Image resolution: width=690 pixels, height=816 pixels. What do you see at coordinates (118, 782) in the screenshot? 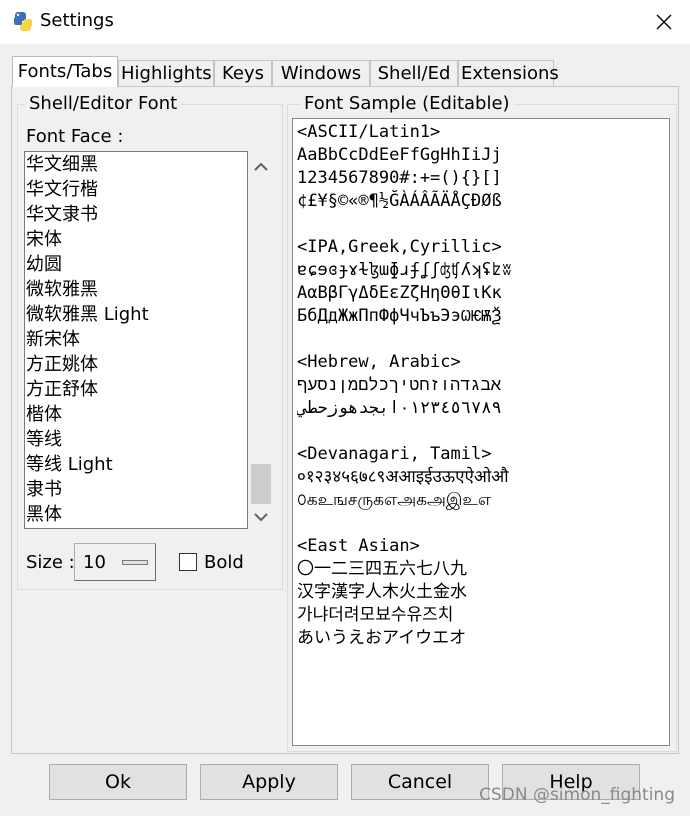
I see `ok-button: Ok` at bounding box center [118, 782].